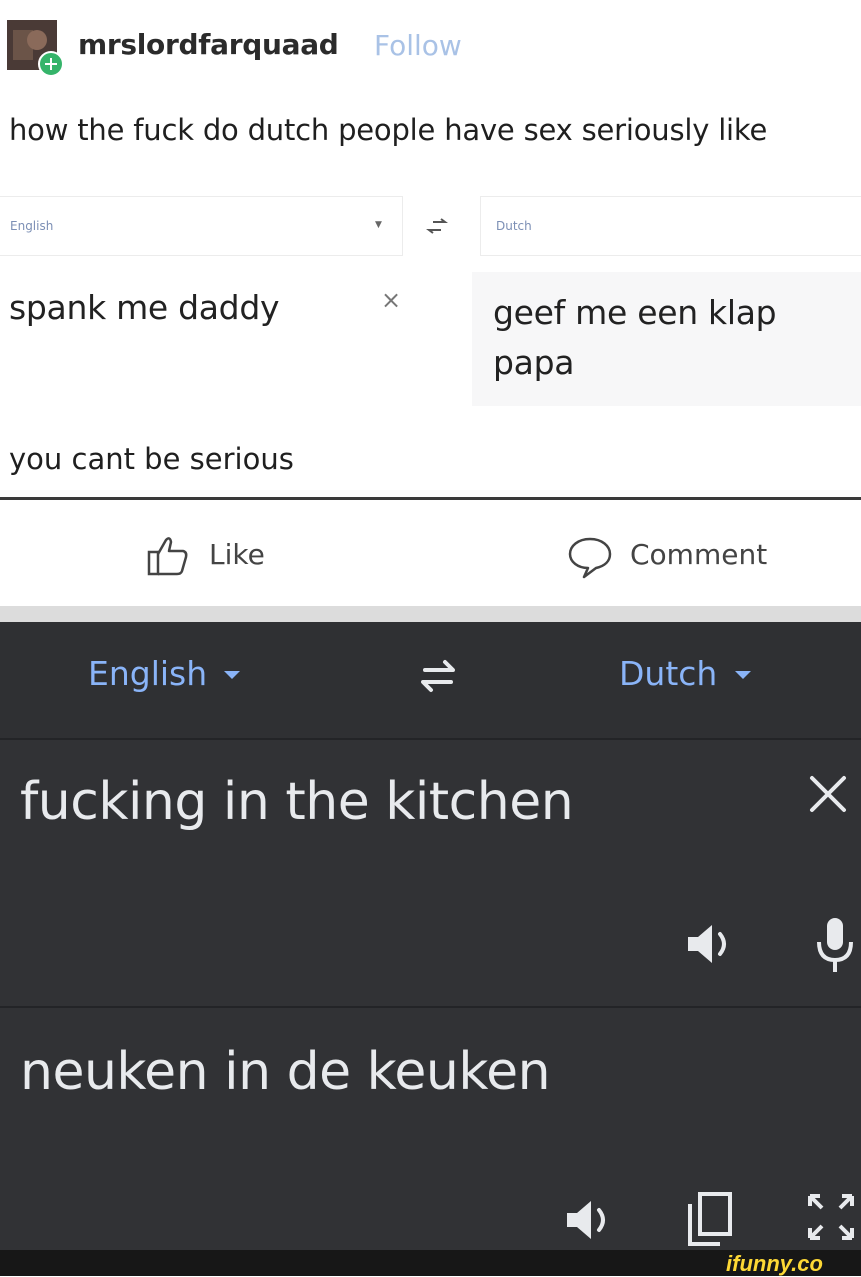  Describe the element at coordinates (32, 226) in the screenshot. I see `mini-source-lang-label: English` at that location.